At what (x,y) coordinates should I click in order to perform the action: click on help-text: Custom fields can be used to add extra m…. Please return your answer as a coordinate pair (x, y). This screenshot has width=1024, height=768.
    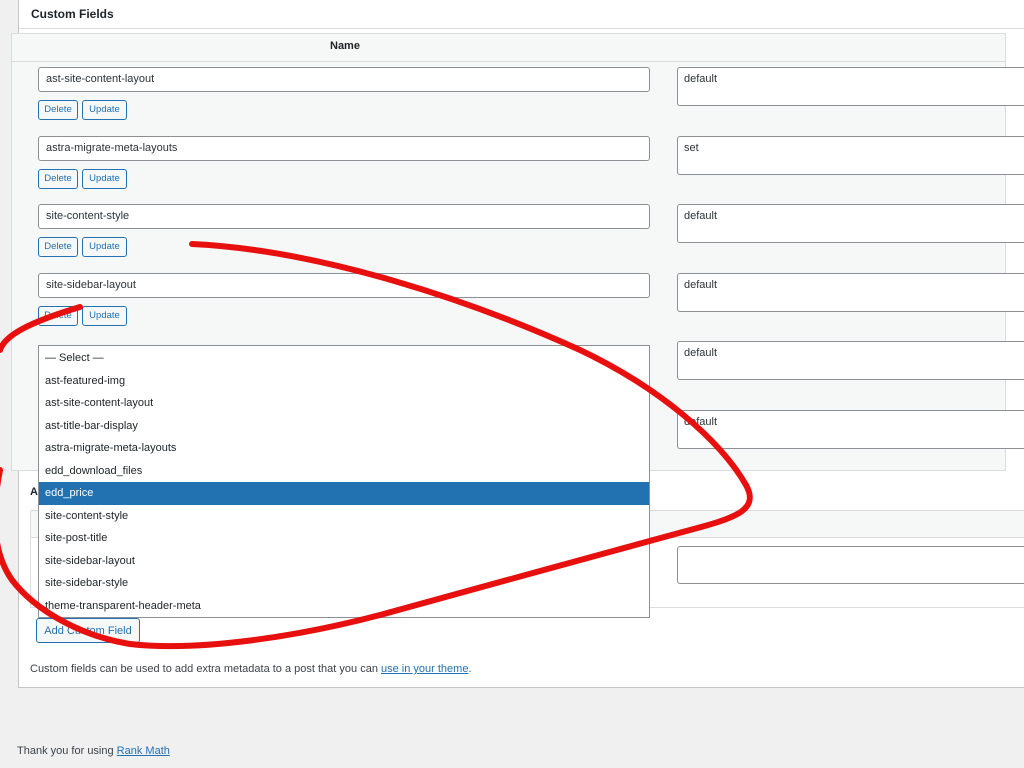
    Looking at the image, I should click on (251, 669).